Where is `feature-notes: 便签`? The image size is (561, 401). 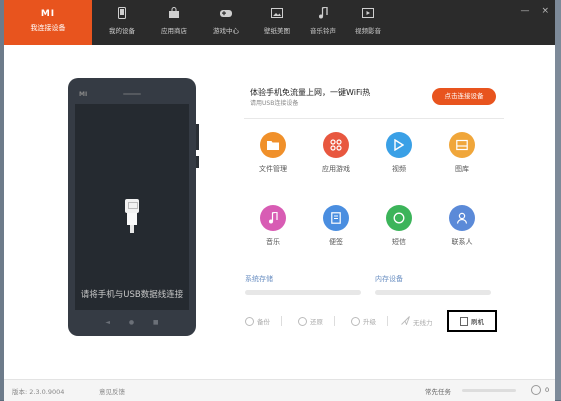
feature-notes: 便签 is located at coordinates (336, 226).